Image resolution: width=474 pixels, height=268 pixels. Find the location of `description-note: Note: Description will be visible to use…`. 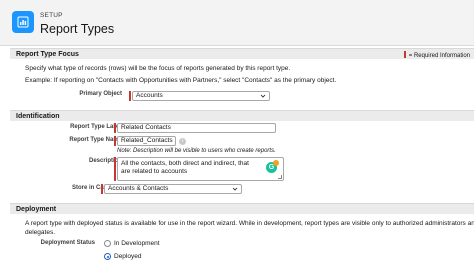

description-note: Note: Description will be visible to use… is located at coordinates (196, 151).